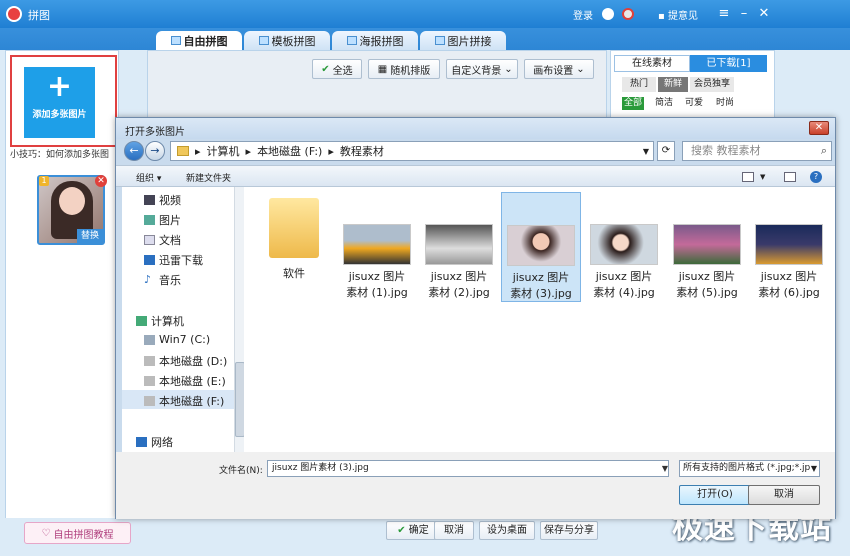 This screenshot has height=556, width=850. I want to click on nav-drive-c: Win7 (C:), so click(177, 339).